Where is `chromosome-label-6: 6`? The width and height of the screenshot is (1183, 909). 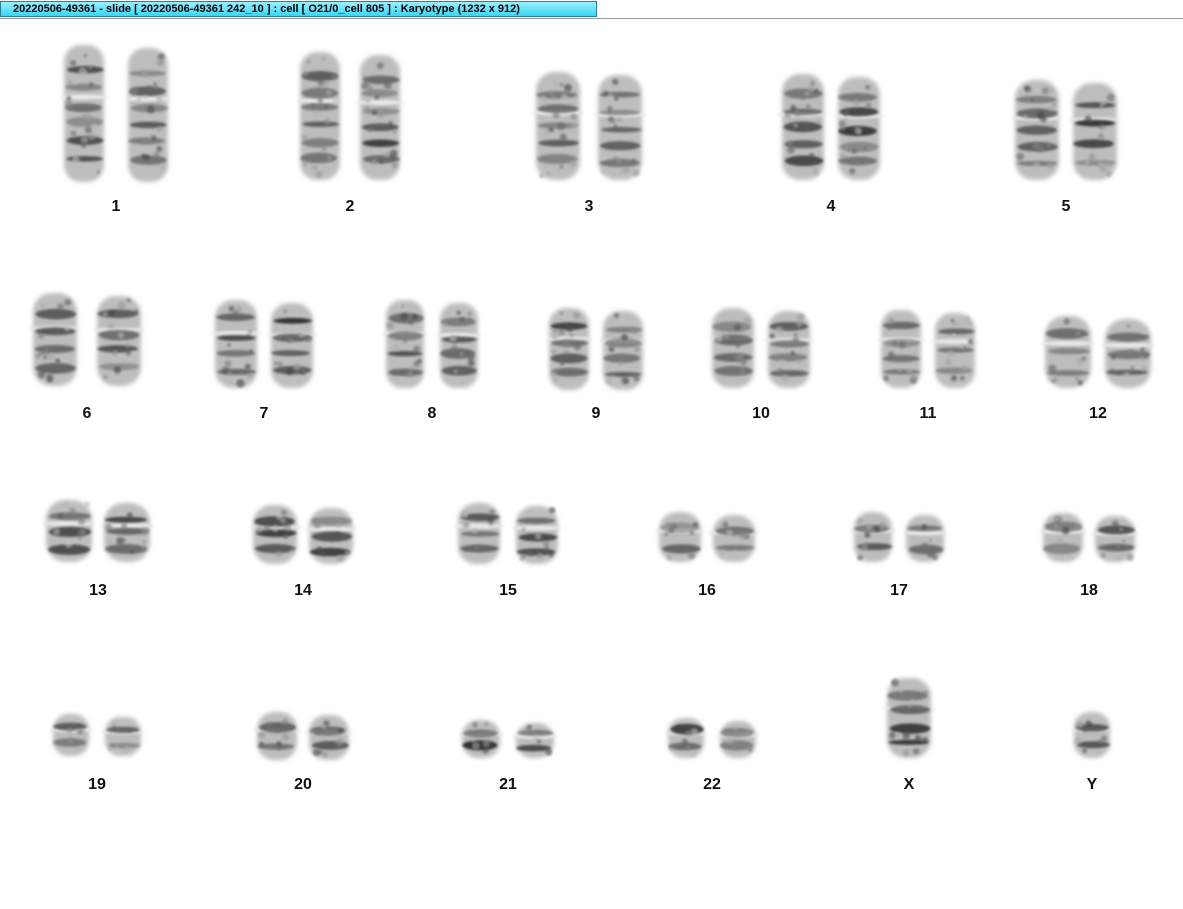
chromosome-label-6: 6 is located at coordinates (87, 413).